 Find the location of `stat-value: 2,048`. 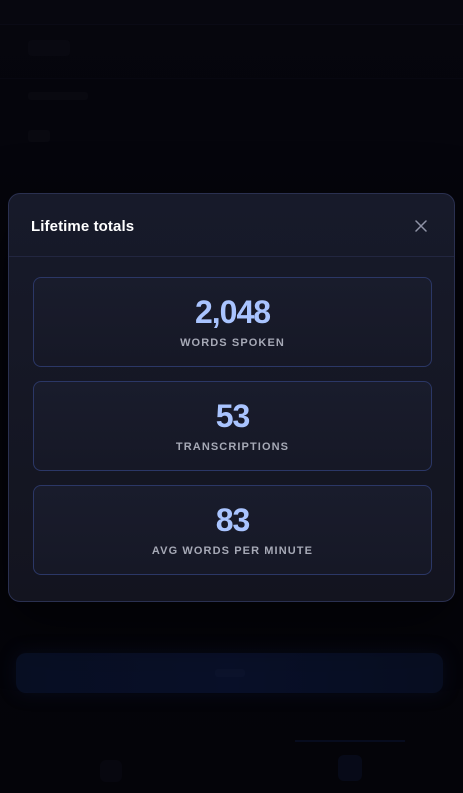

stat-value: 2,048 is located at coordinates (232, 312).